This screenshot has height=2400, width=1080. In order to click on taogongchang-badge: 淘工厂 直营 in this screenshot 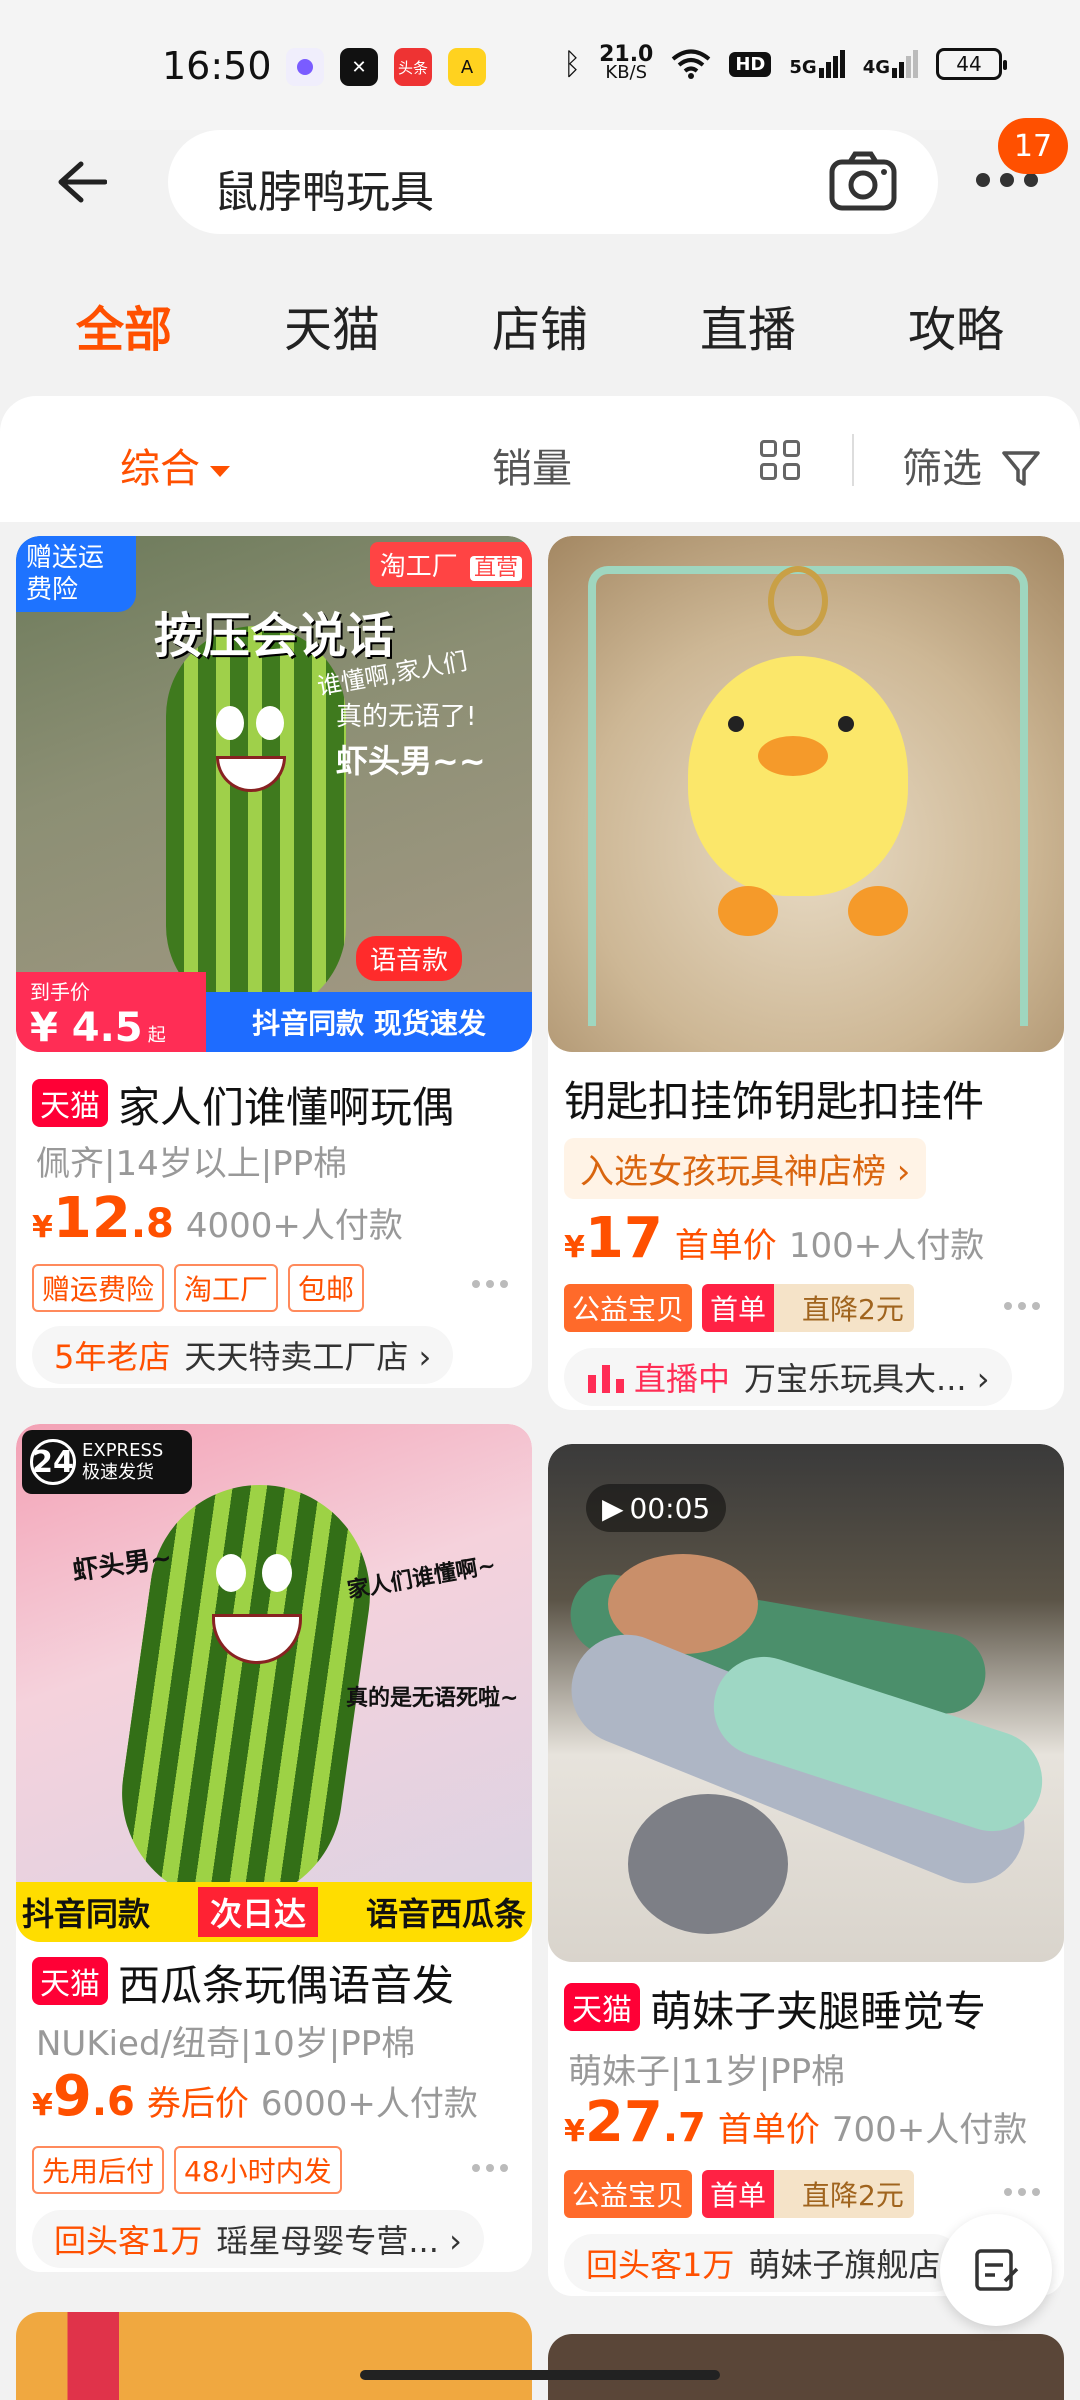, I will do `click(450, 564)`.